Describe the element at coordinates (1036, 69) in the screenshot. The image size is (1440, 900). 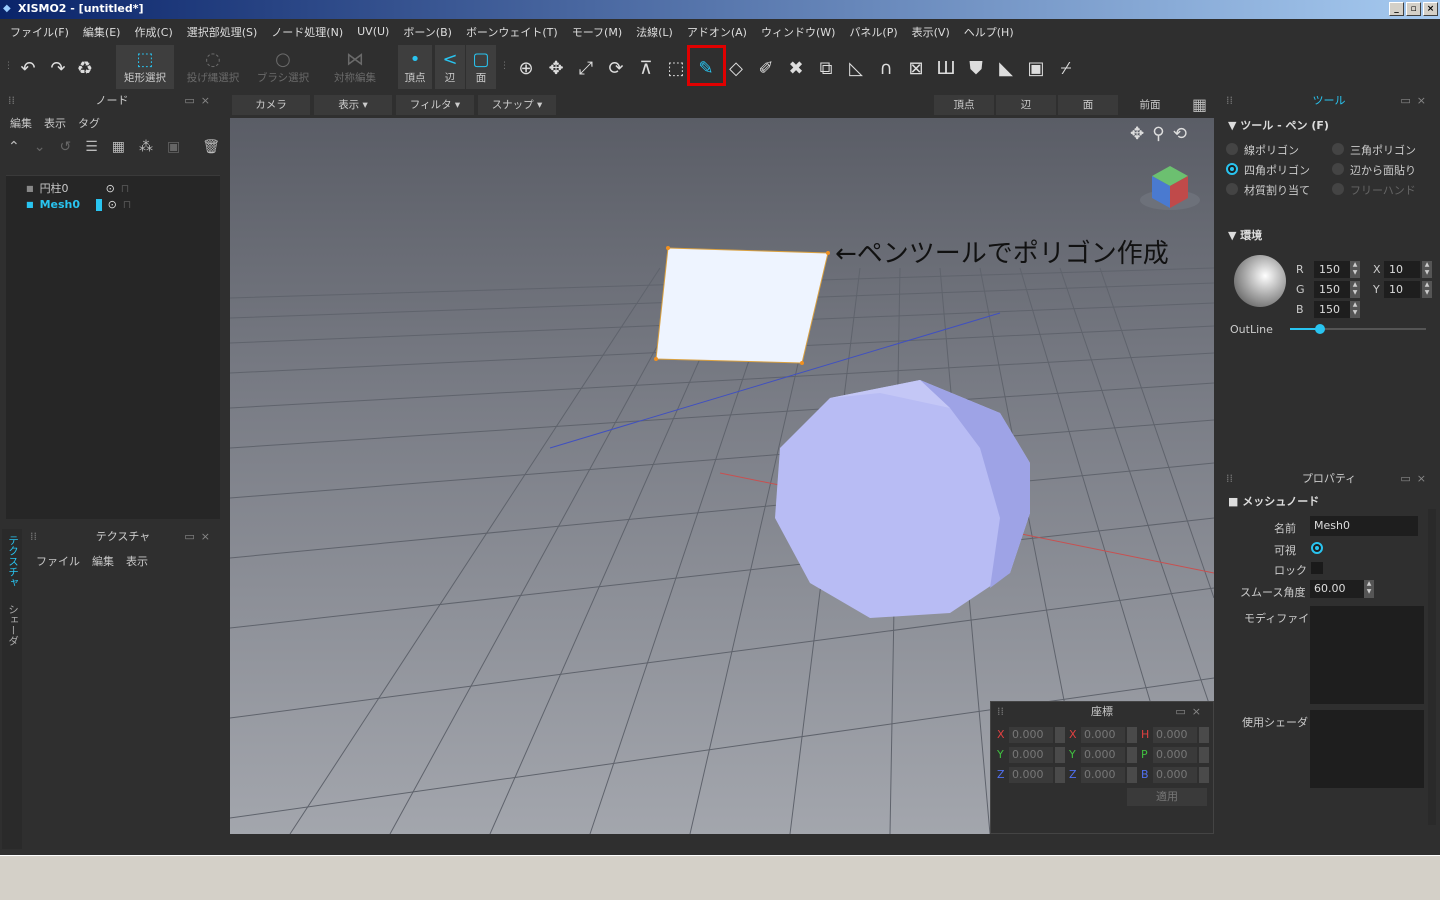
I see `film-icon: ▣` at that location.